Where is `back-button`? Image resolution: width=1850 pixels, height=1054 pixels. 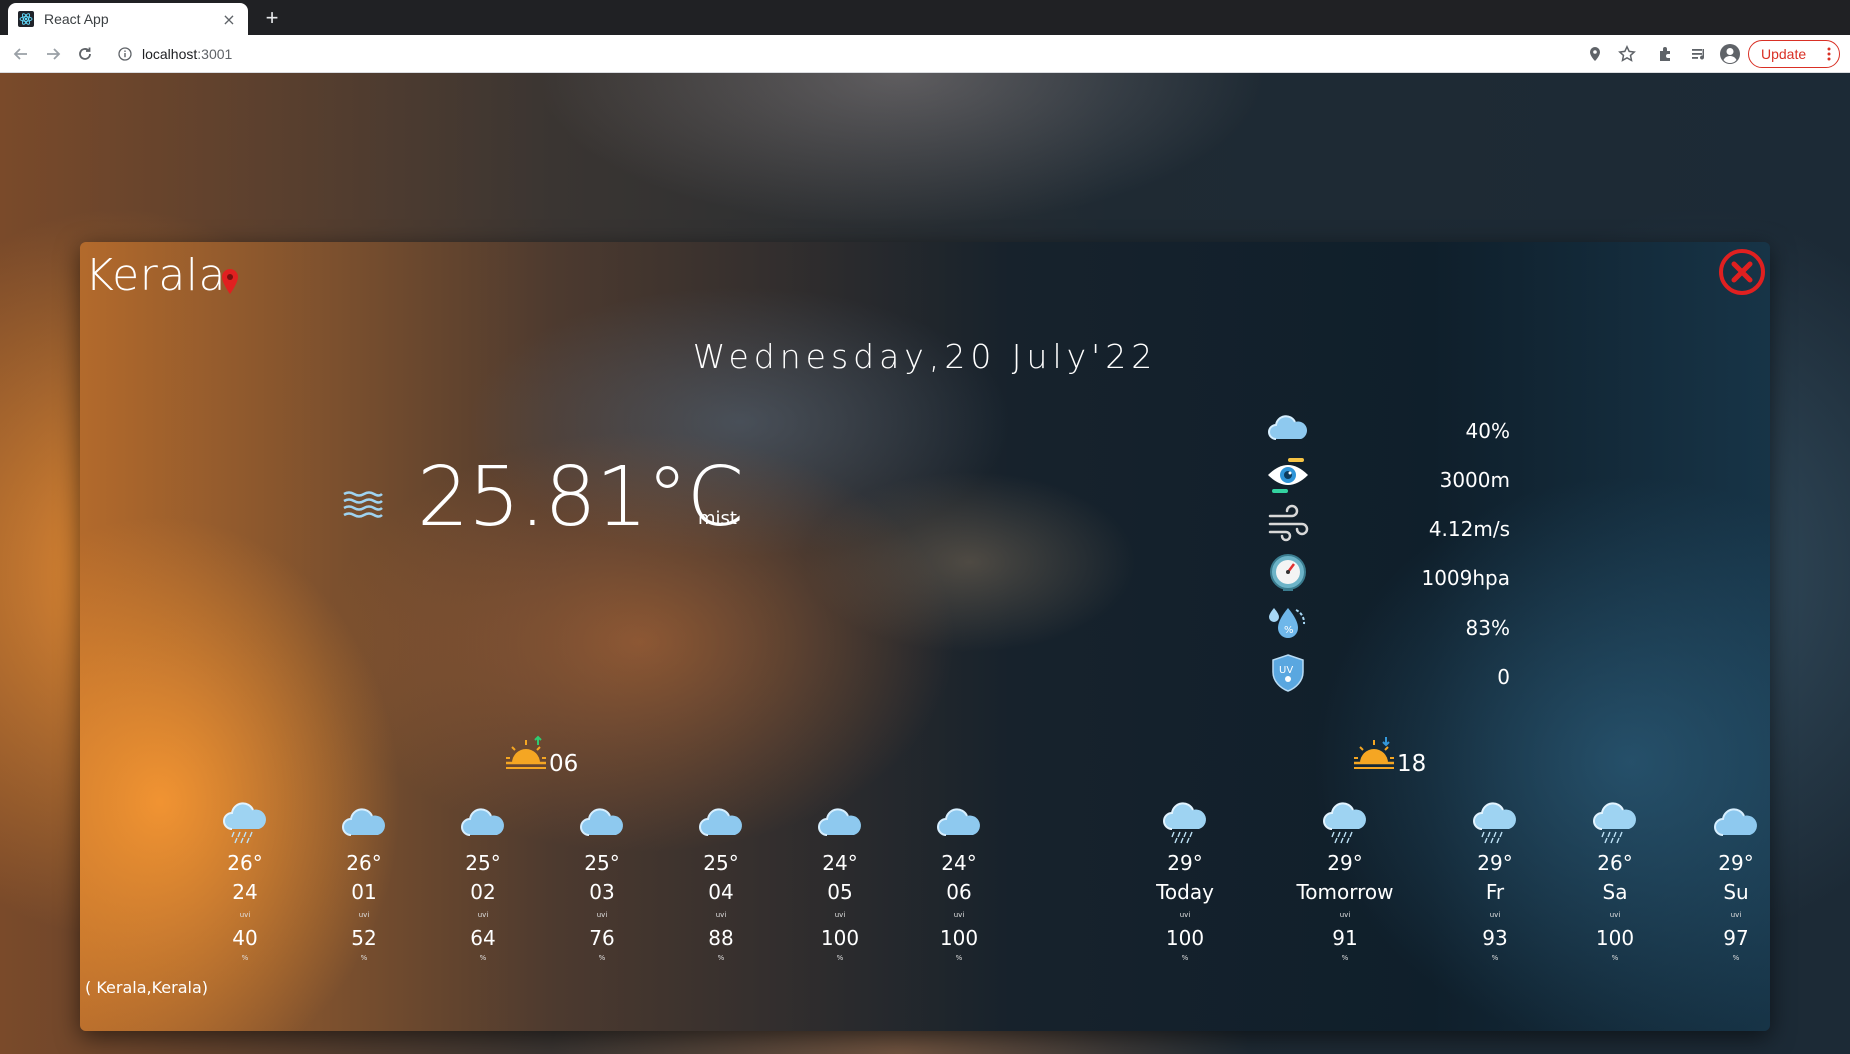 back-button is located at coordinates (21, 54).